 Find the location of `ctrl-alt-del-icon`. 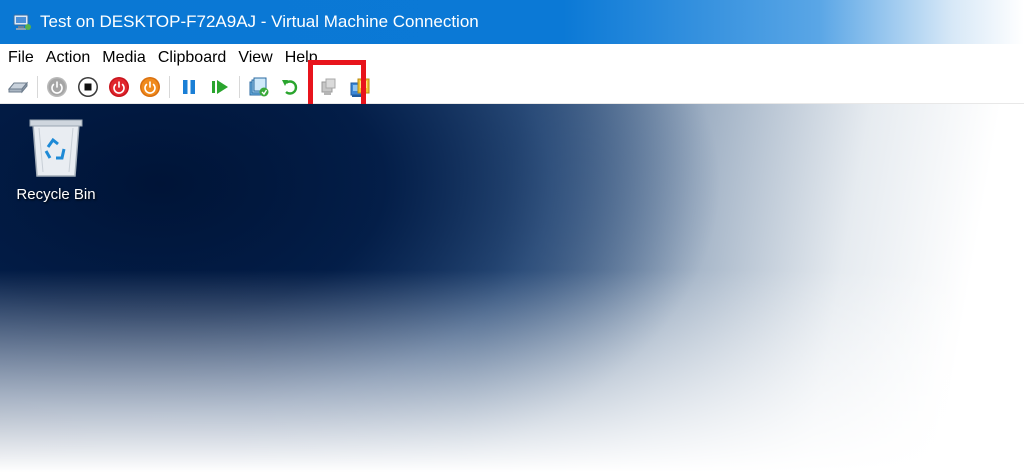

ctrl-alt-del-icon is located at coordinates (18, 87).